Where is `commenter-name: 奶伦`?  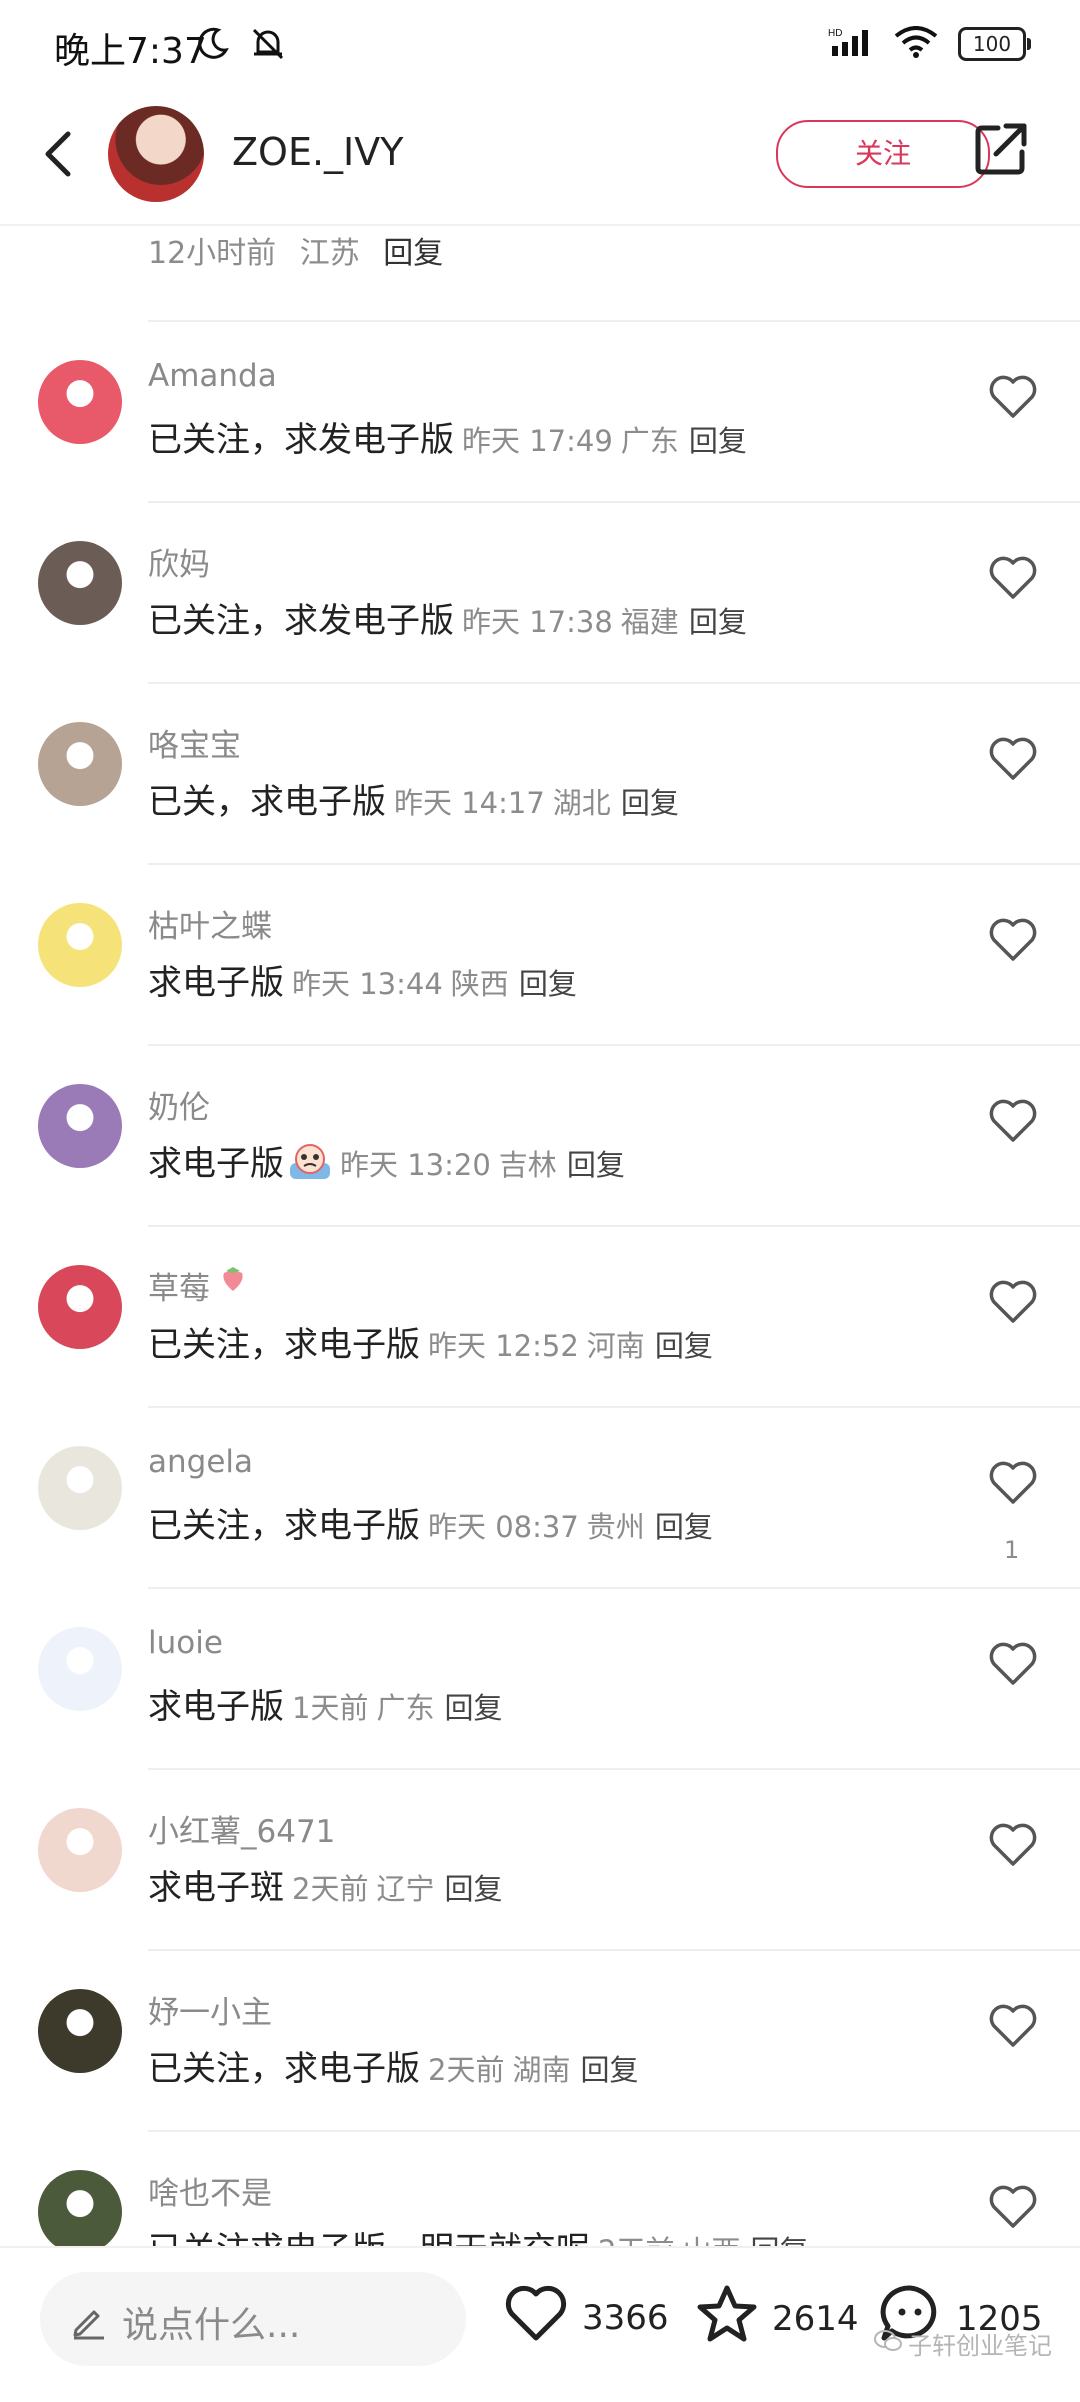 commenter-name: 奶伦 is located at coordinates (179, 1104).